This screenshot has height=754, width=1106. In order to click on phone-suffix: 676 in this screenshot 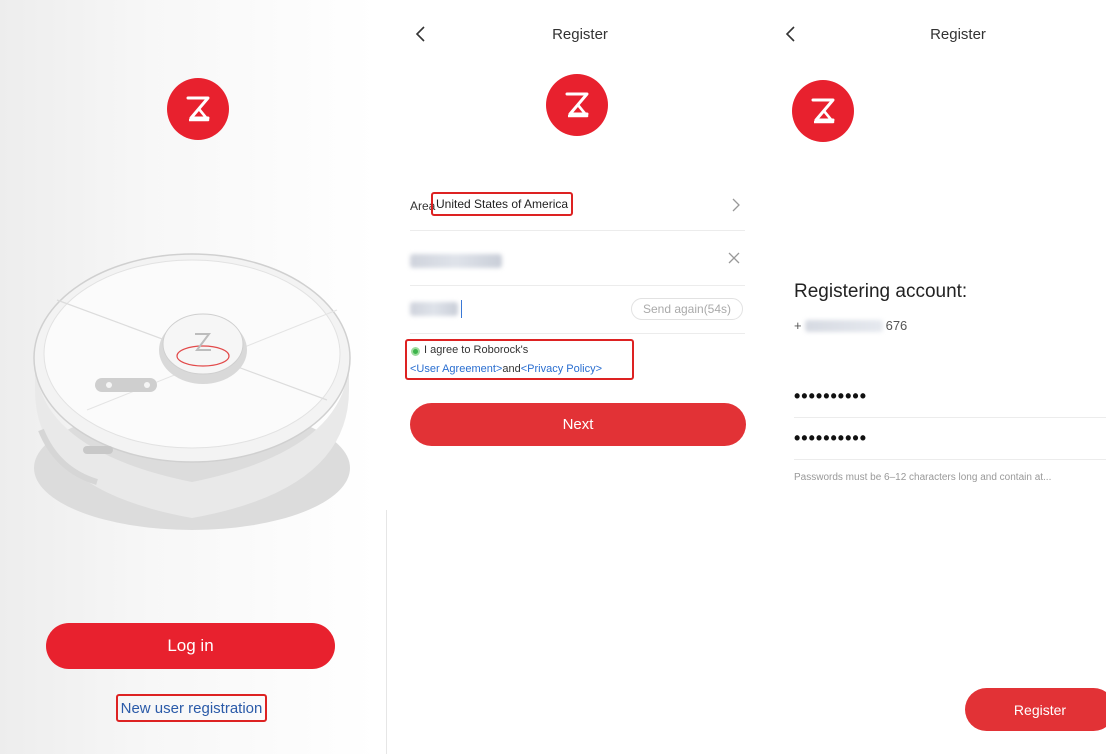, I will do `click(896, 325)`.